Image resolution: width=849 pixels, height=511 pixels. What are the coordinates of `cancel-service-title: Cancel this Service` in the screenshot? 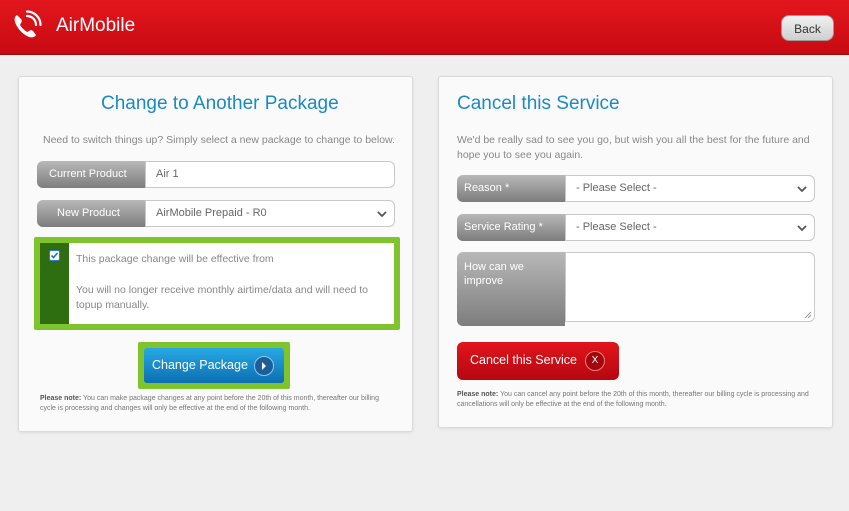 It's located at (538, 103).